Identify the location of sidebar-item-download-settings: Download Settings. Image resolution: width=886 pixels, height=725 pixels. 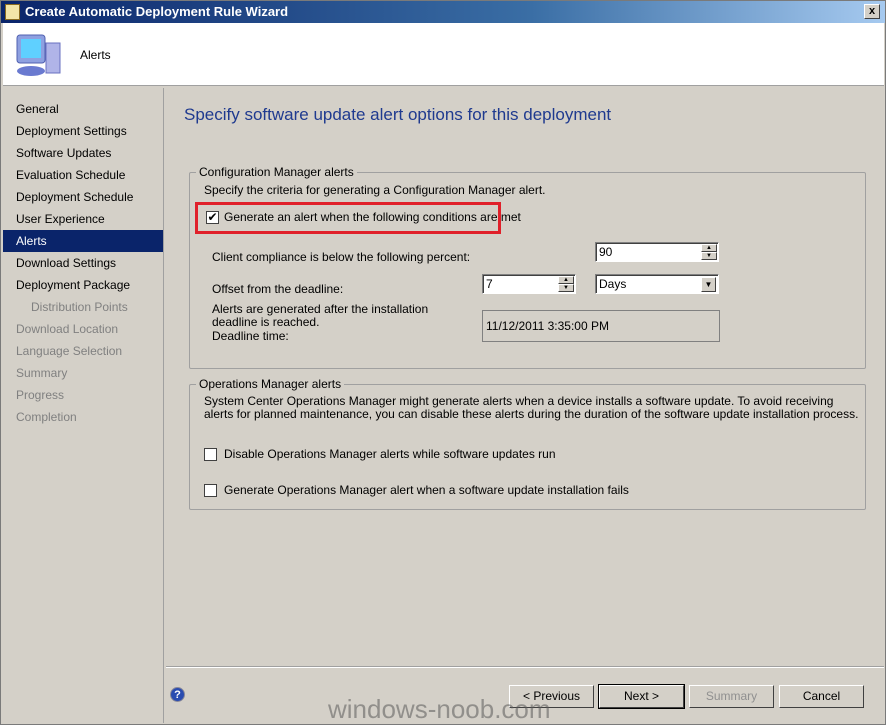
(83, 263).